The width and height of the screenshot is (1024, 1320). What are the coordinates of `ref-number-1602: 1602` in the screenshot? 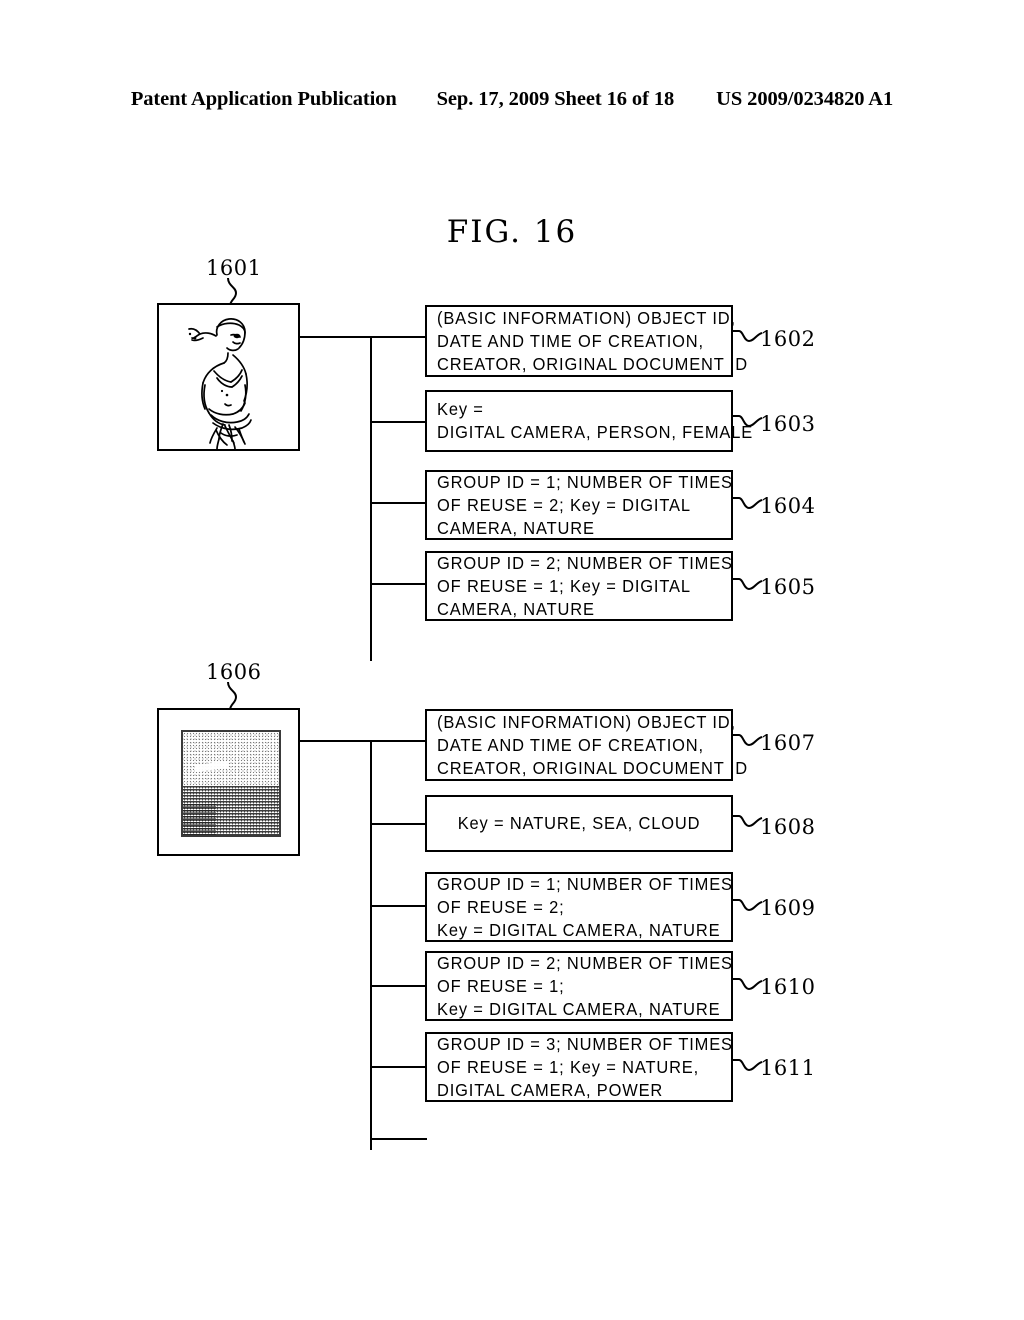 It's located at (788, 339).